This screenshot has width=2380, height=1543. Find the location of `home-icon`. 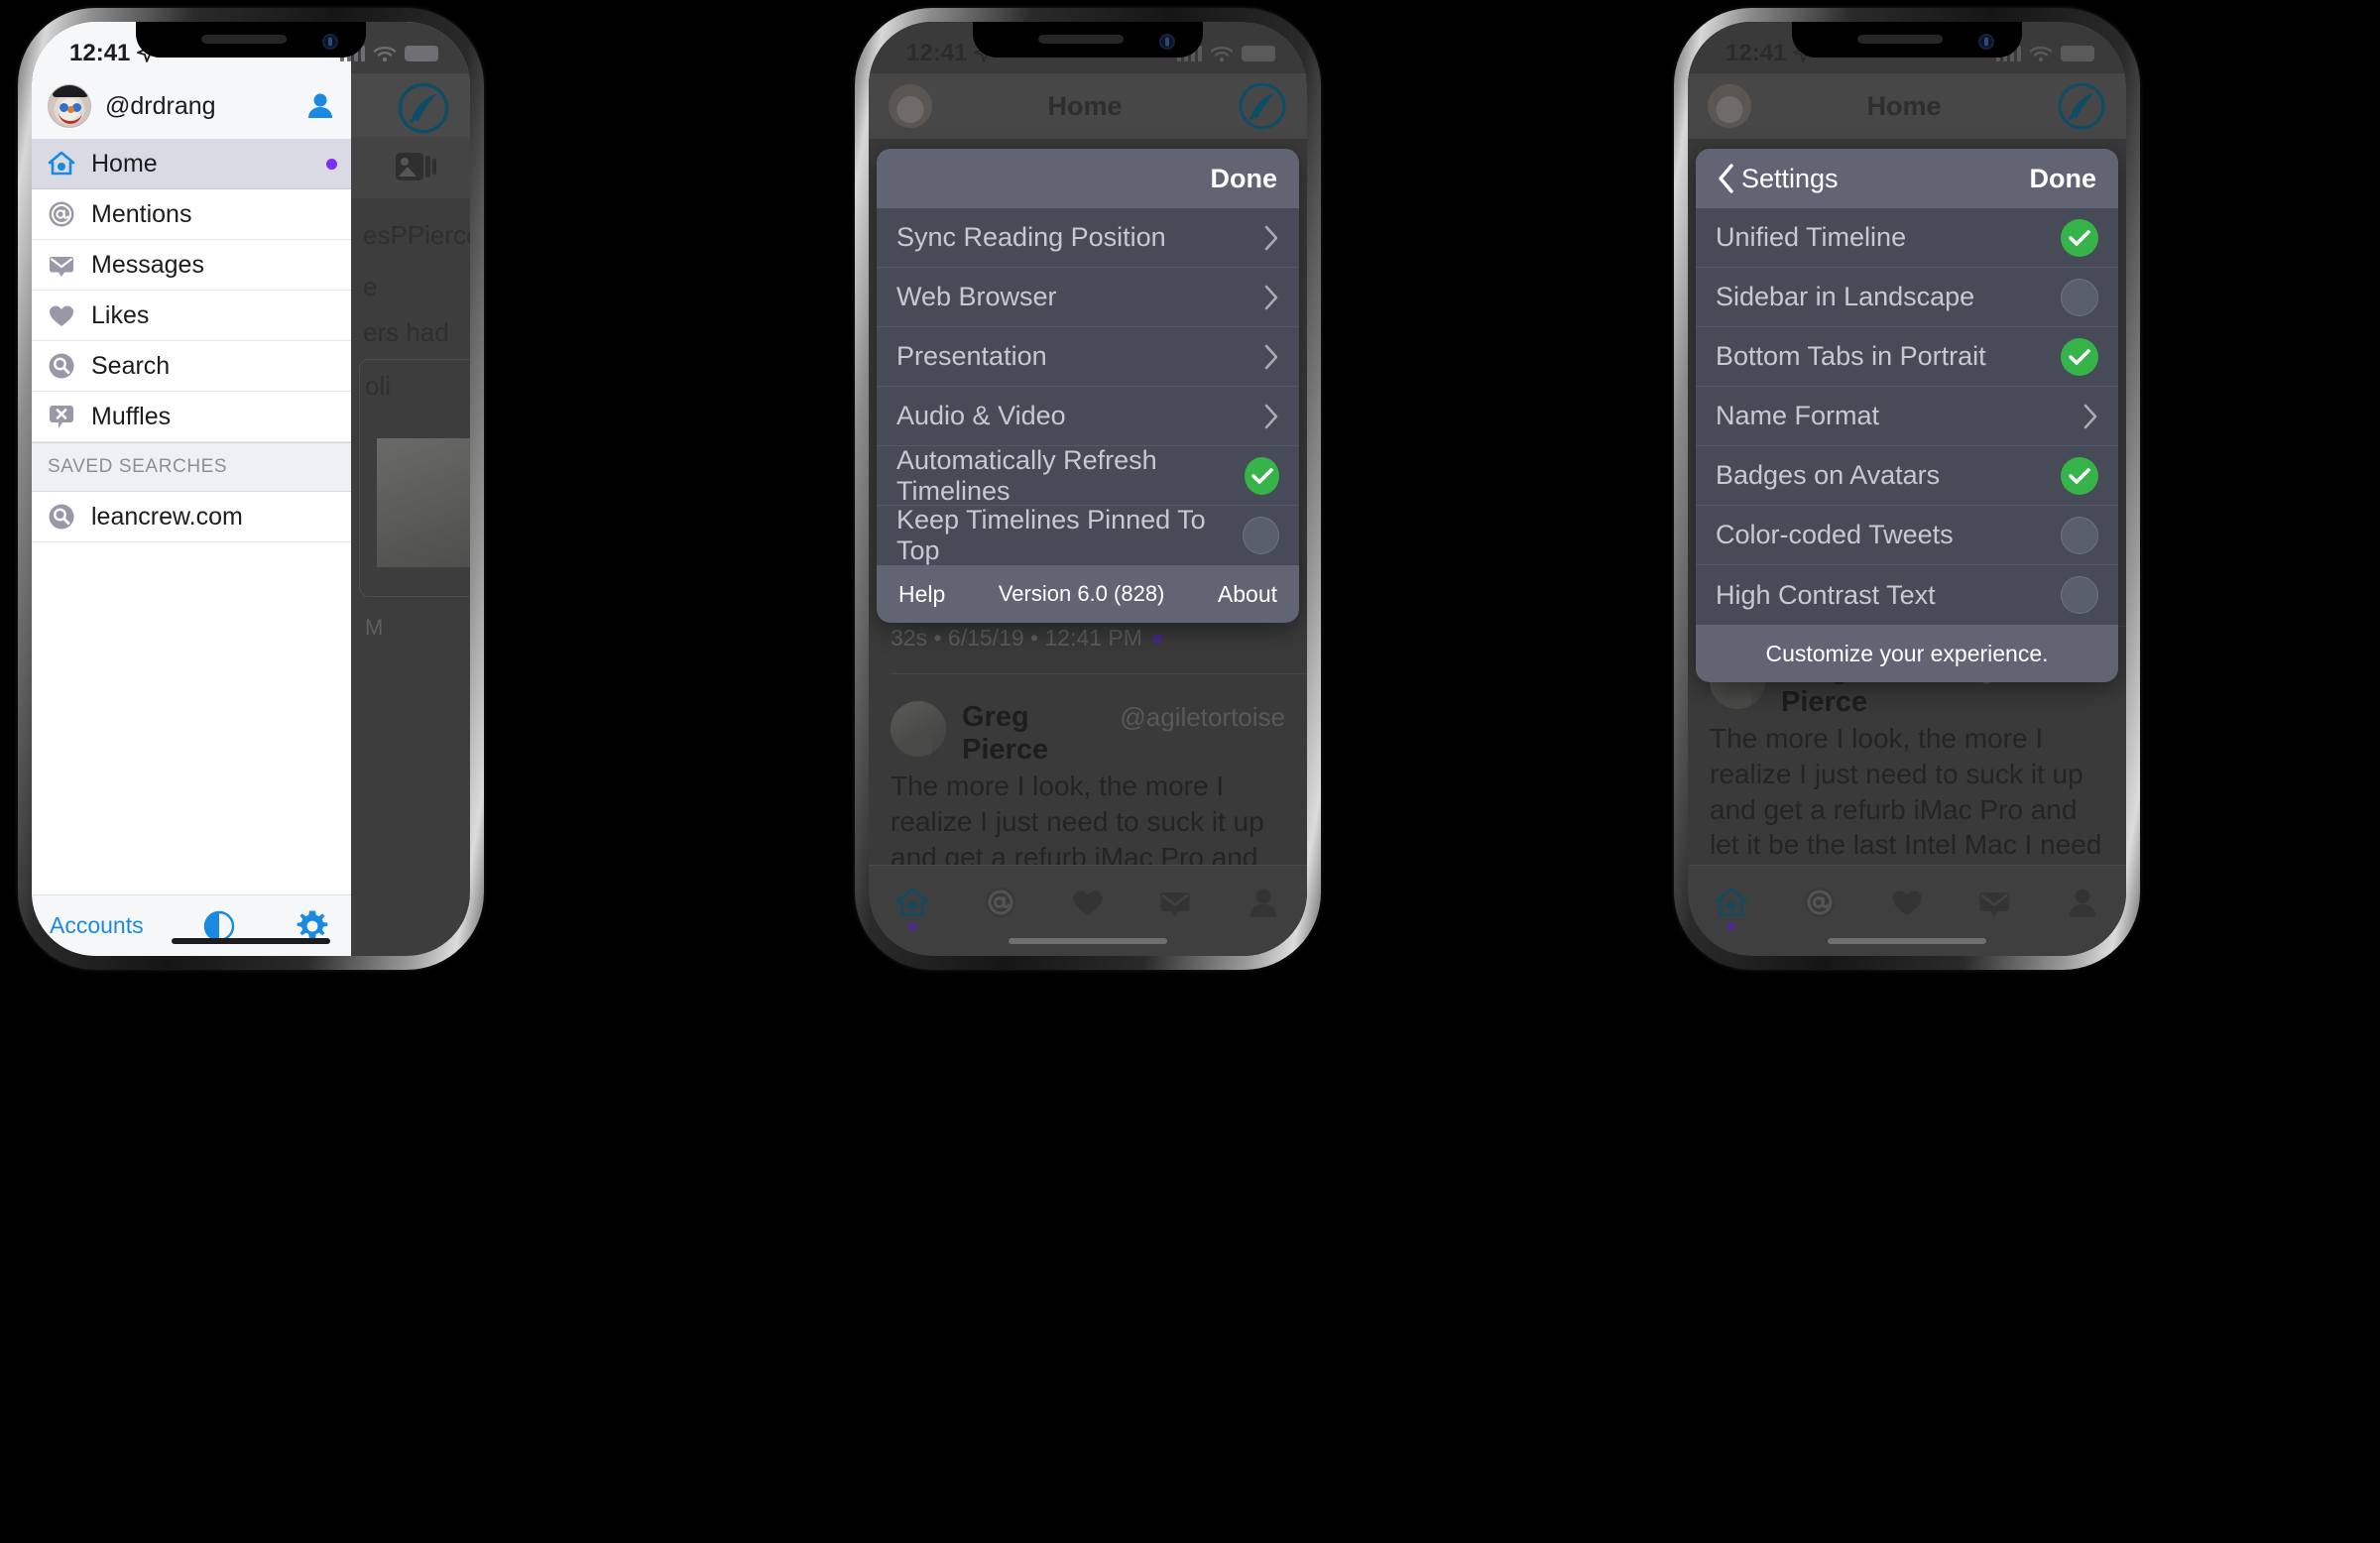

home-icon is located at coordinates (61, 163).